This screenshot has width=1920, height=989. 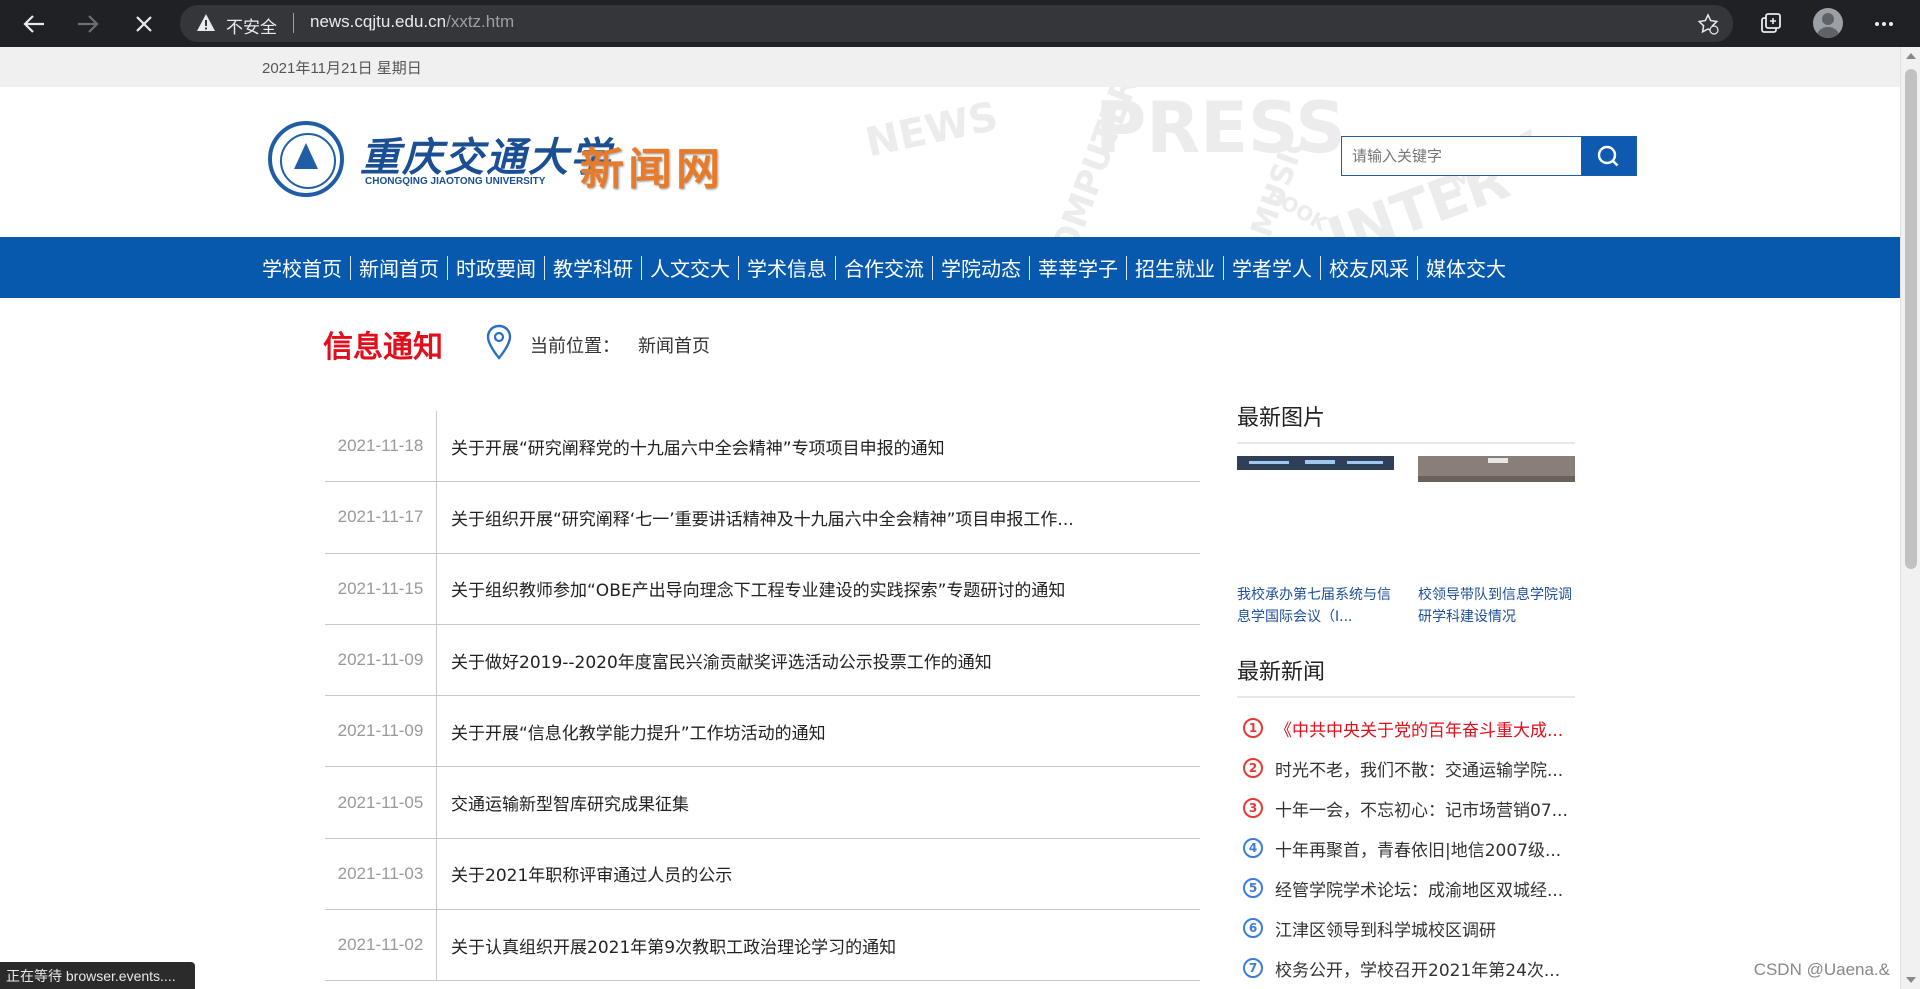 What do you see at coordinates (825, 874) in the screenshot?
I see `news-title-link: 关于2021年职称评审通过人员的公示` at bounding box center [825, 874].